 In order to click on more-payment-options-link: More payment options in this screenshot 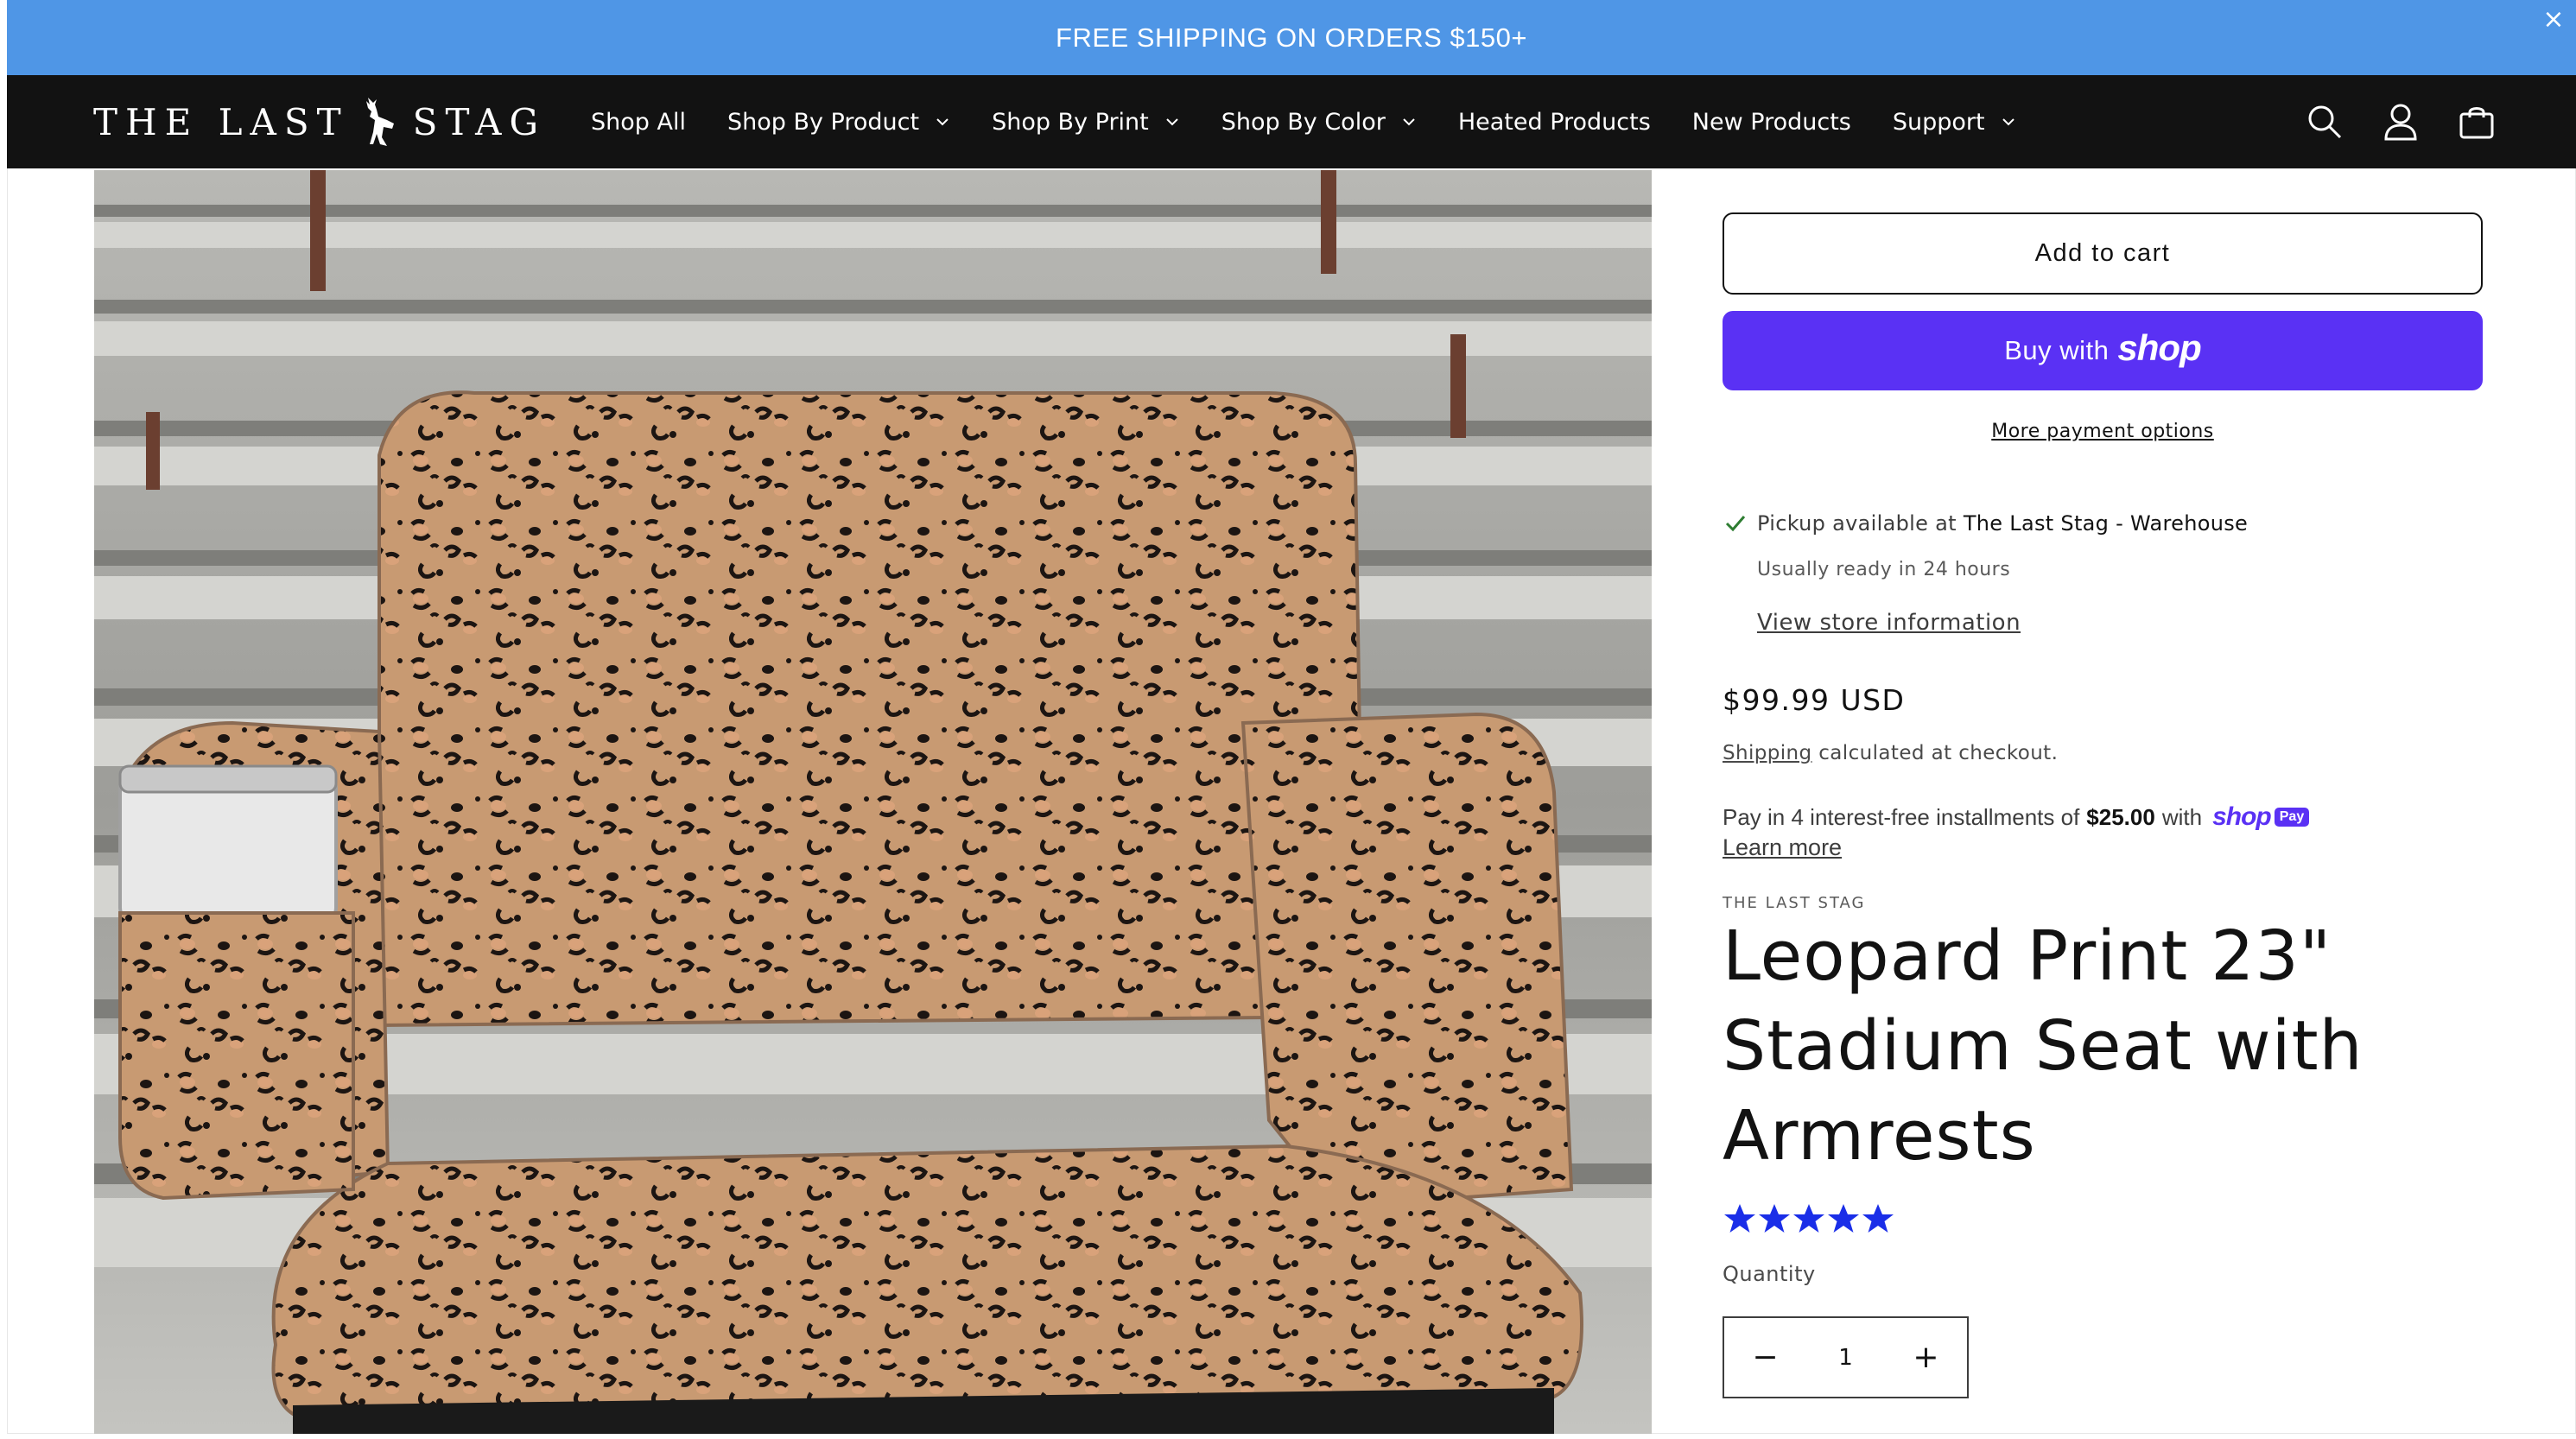, I will do `click(2103, 431)`.